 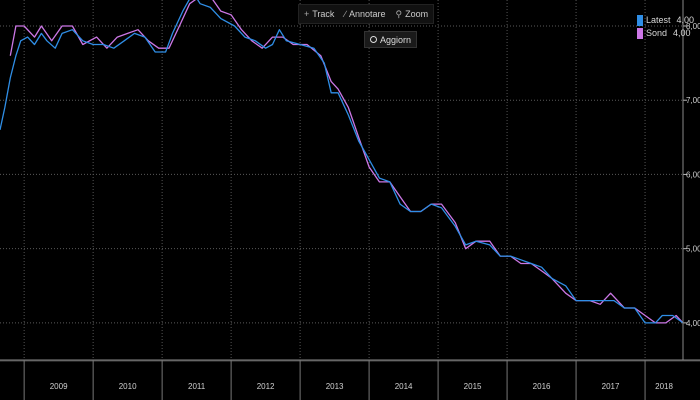 What do you see at coordinates (399, 13) in the screenshot?
I see `magnifier-icon: ⚲` at bounding box center [399, 13].